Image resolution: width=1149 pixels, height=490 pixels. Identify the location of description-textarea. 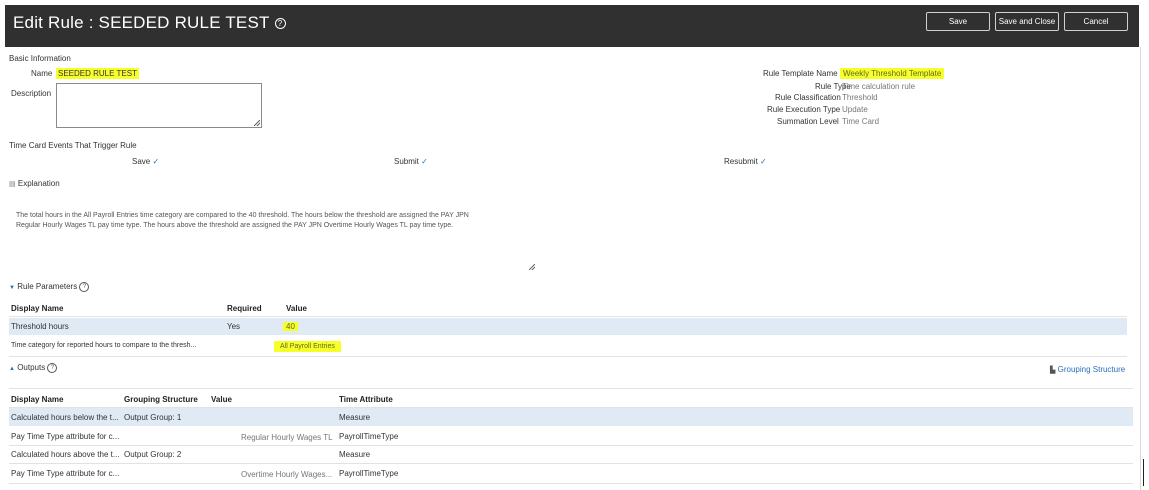
(159, 105).